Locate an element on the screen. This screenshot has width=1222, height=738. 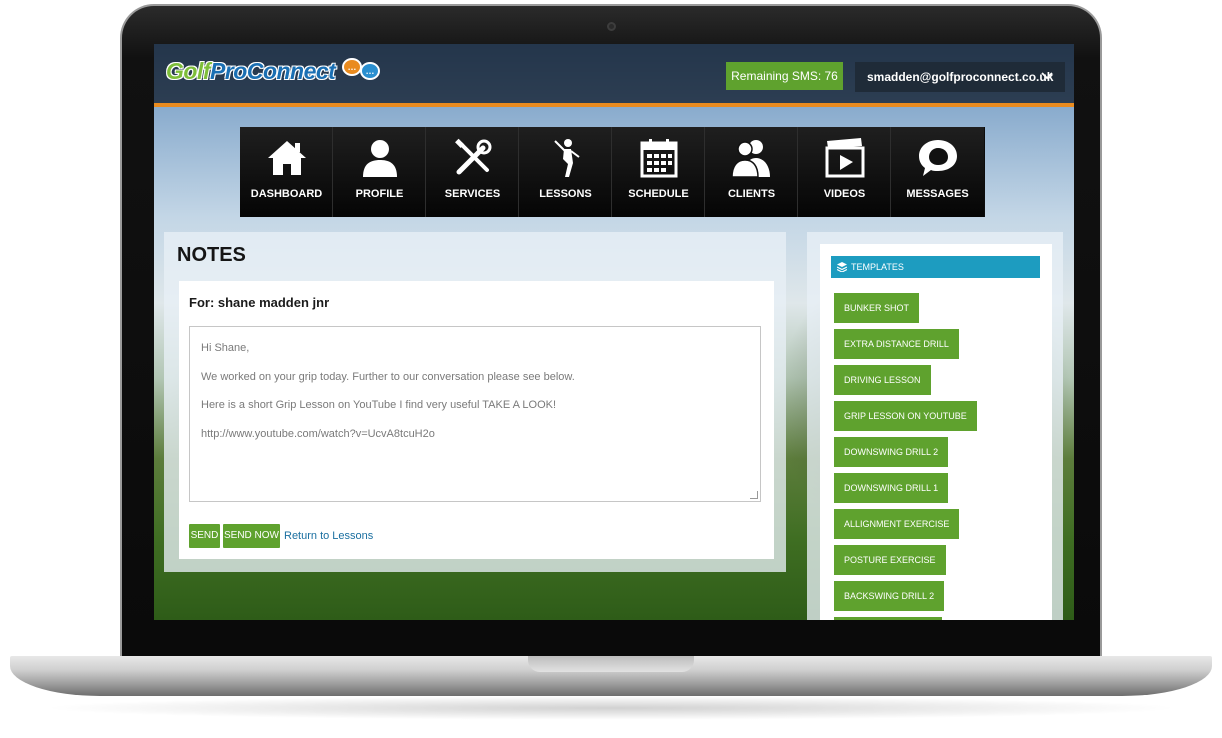
template-button: BACKSWING DRILL 2 is located at coordinates (889, 596).